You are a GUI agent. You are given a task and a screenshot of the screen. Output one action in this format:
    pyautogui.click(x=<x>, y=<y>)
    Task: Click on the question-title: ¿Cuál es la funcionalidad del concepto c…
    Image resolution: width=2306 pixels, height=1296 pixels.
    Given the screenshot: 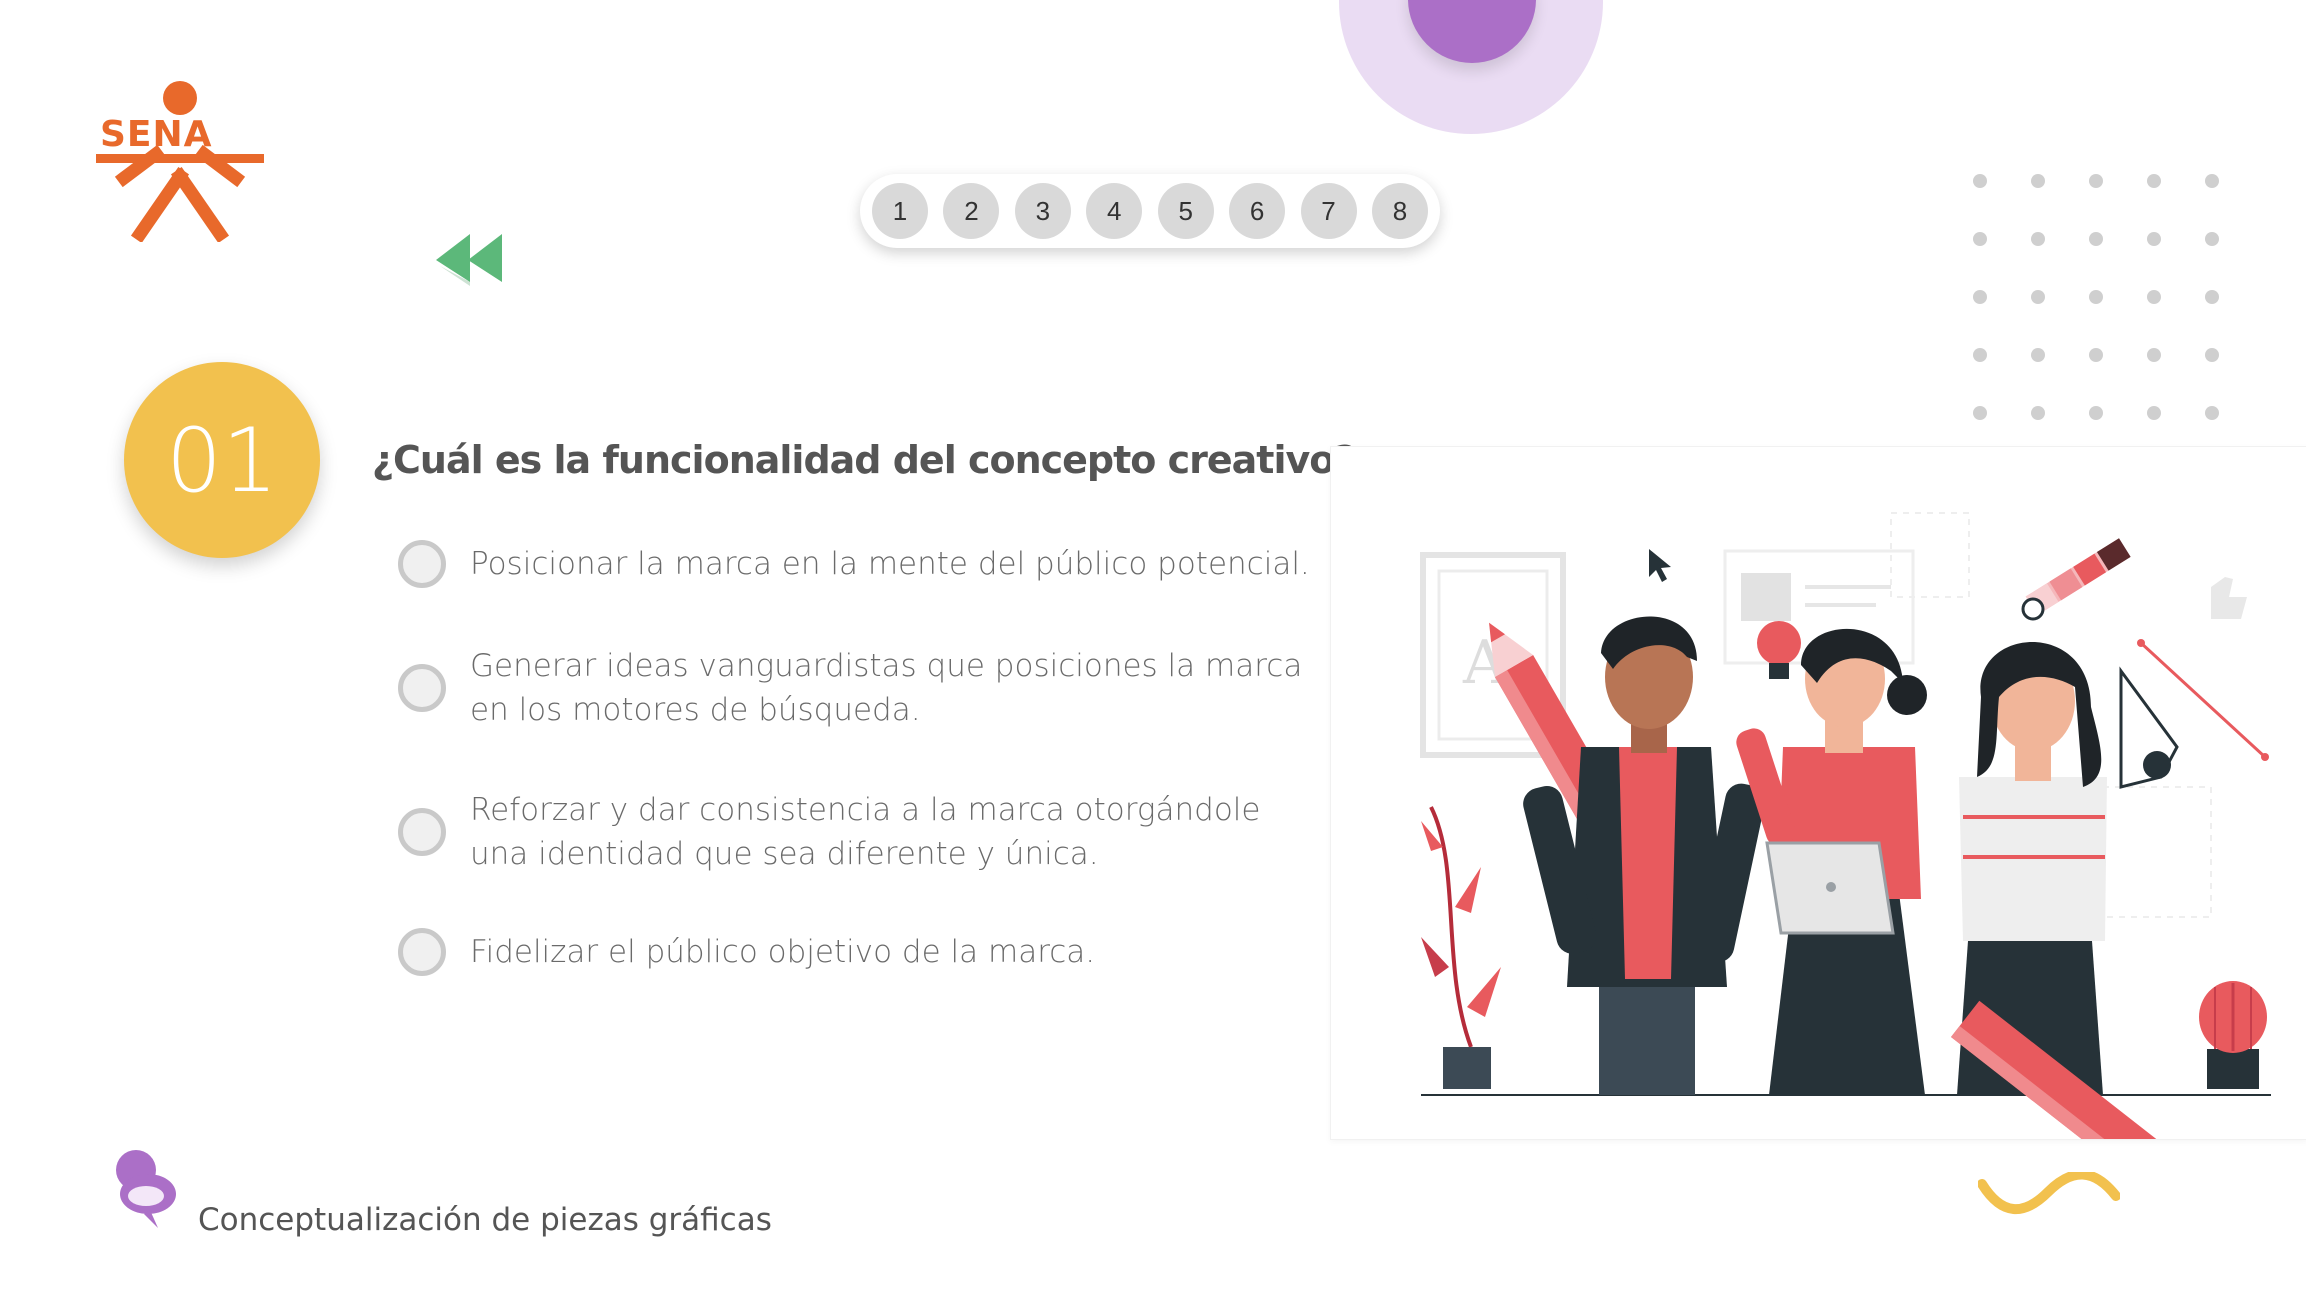 What is the action you would take?
    pyautogui.click(x=864, y=460)
    